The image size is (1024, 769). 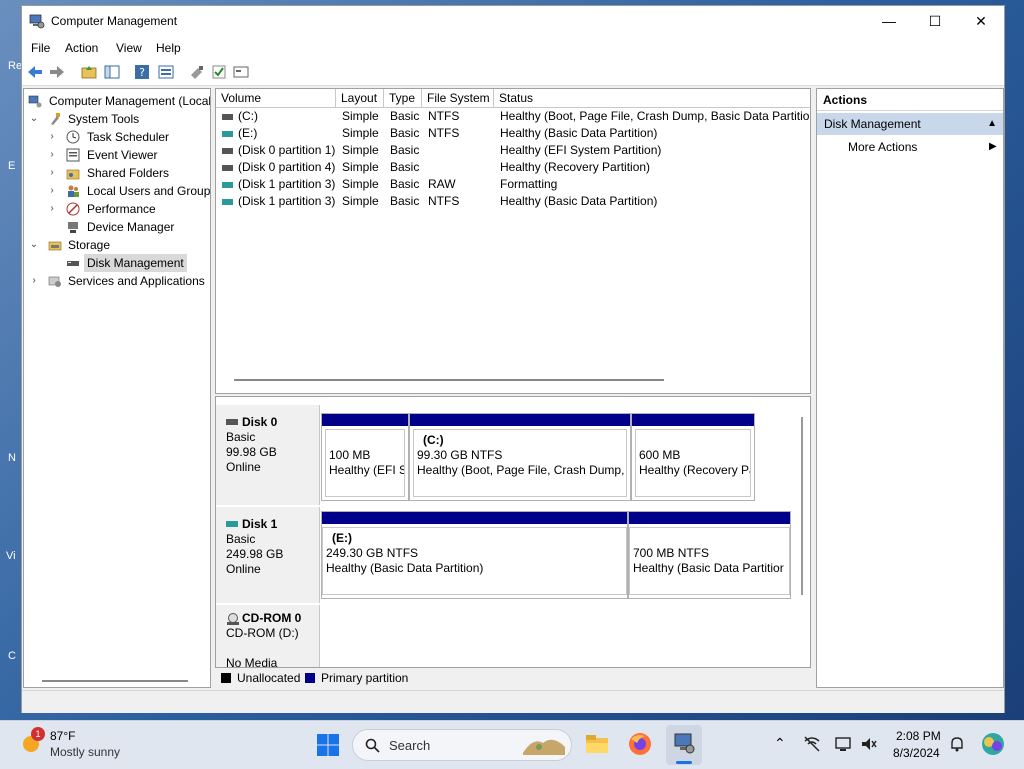 I want to click on menu-view: View, so click(x=129, y=48).